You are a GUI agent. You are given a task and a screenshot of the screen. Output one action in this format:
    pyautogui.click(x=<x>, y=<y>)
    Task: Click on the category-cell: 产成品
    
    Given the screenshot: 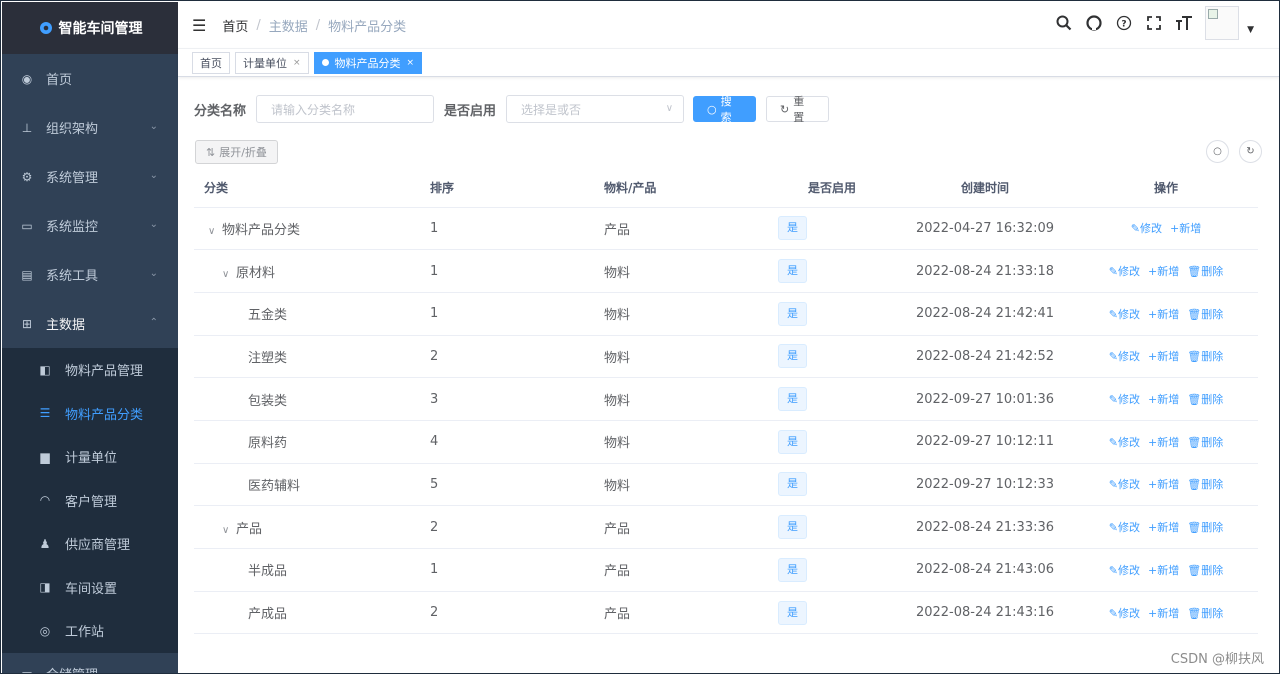 What is the action you would take?
    pyautogui.click(x=307, y=613)
    